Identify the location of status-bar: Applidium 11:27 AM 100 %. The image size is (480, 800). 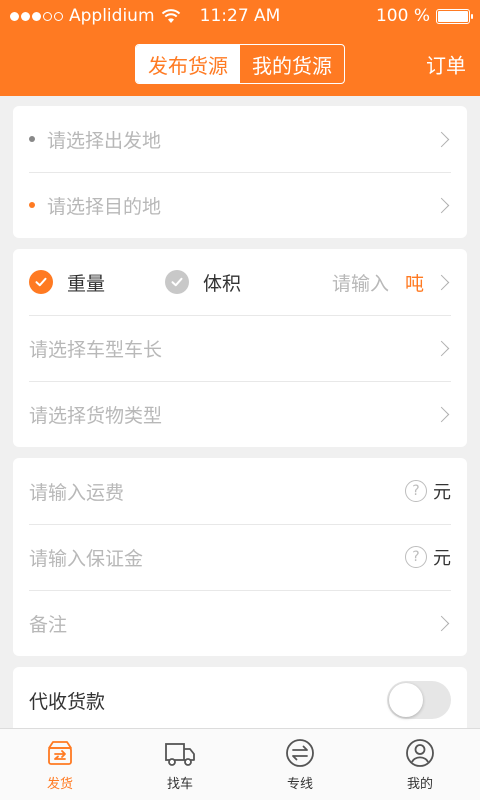
(240, 16).